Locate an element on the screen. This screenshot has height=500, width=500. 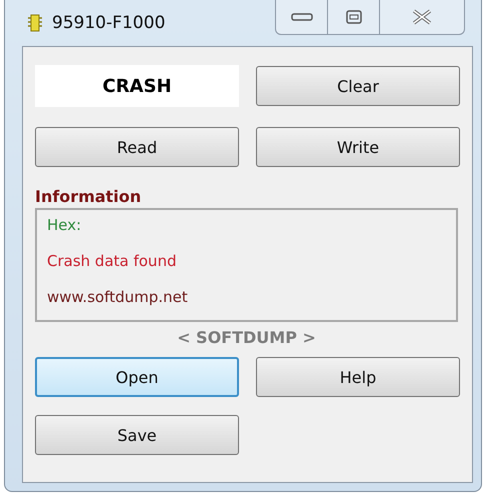
info-line: Crash data found is located at coordinates (111, 261).